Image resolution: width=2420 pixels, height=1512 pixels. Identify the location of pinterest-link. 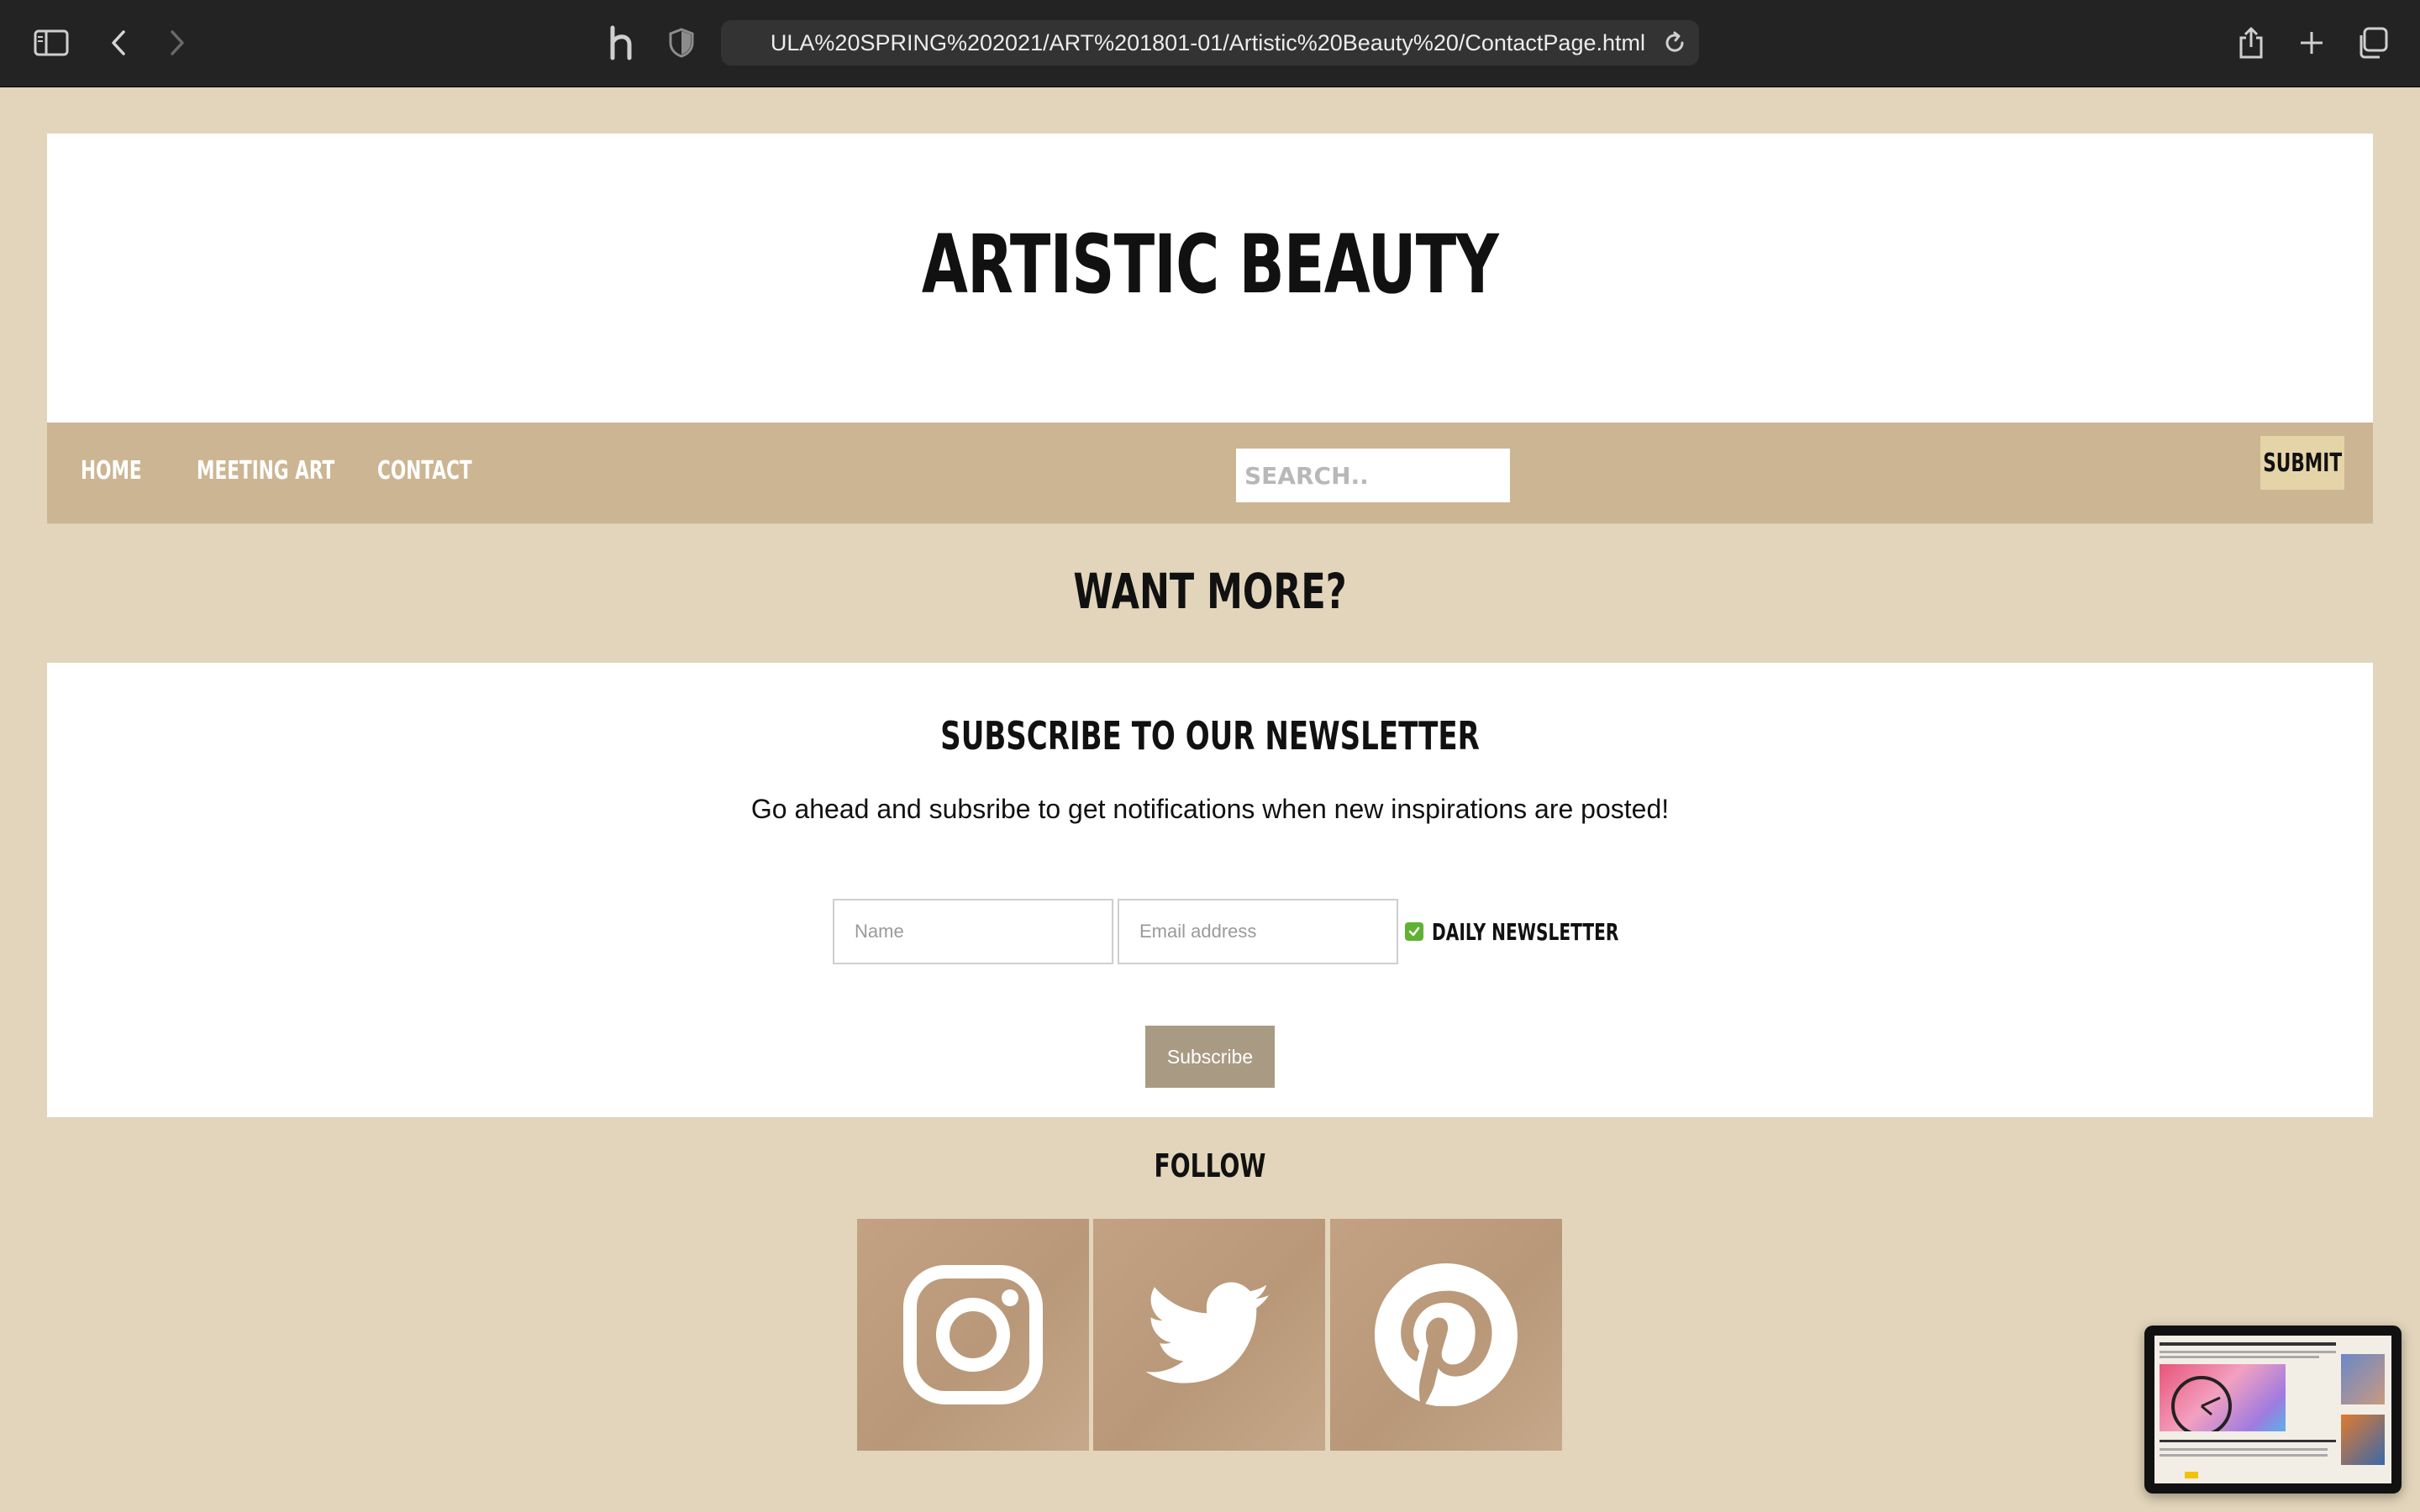
(1446, 1335).